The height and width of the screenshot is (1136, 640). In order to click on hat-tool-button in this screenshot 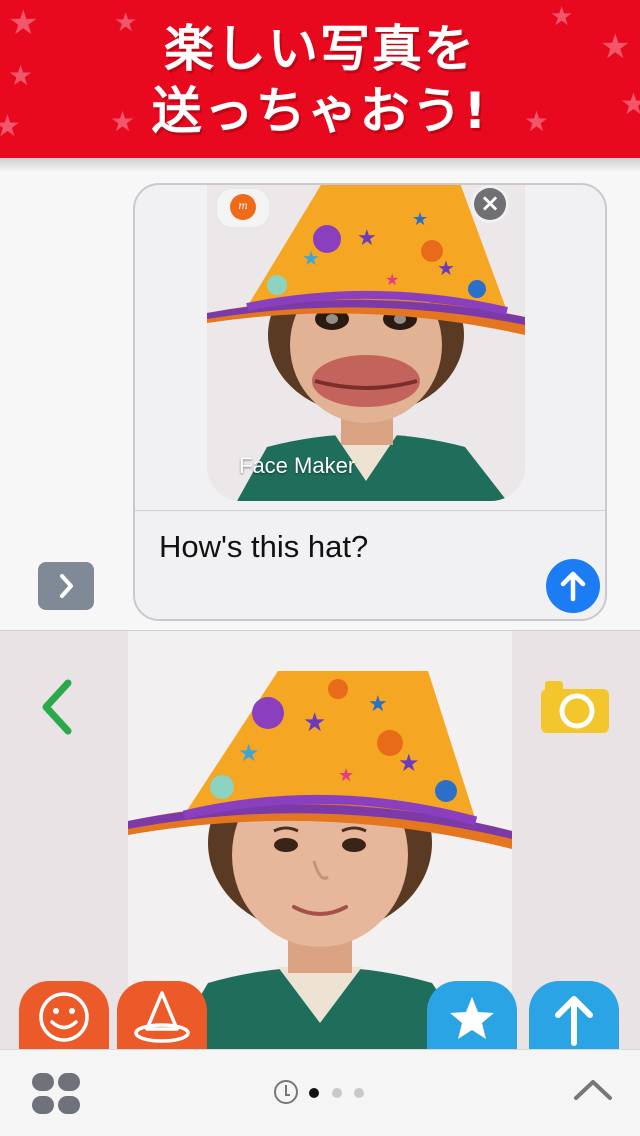, I will do `click(162, 1015)`.